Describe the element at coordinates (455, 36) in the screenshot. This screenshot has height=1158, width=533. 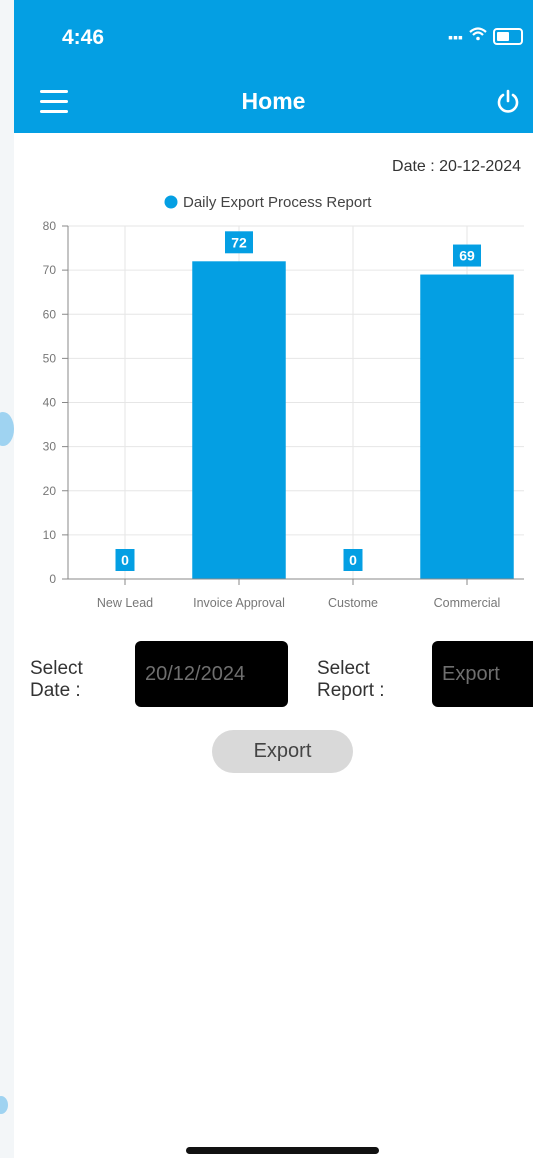
I see `signal-icon: ▪▪▪` at that location.